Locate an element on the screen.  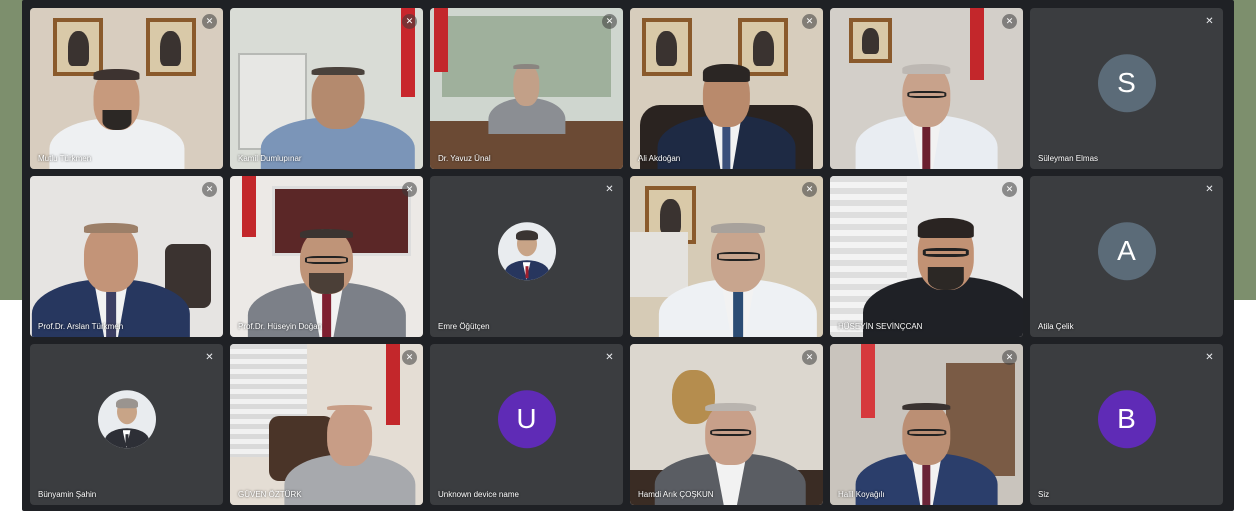
participant-tile: ✕ Halil Koyağılı is located at coordinates (926, 424).